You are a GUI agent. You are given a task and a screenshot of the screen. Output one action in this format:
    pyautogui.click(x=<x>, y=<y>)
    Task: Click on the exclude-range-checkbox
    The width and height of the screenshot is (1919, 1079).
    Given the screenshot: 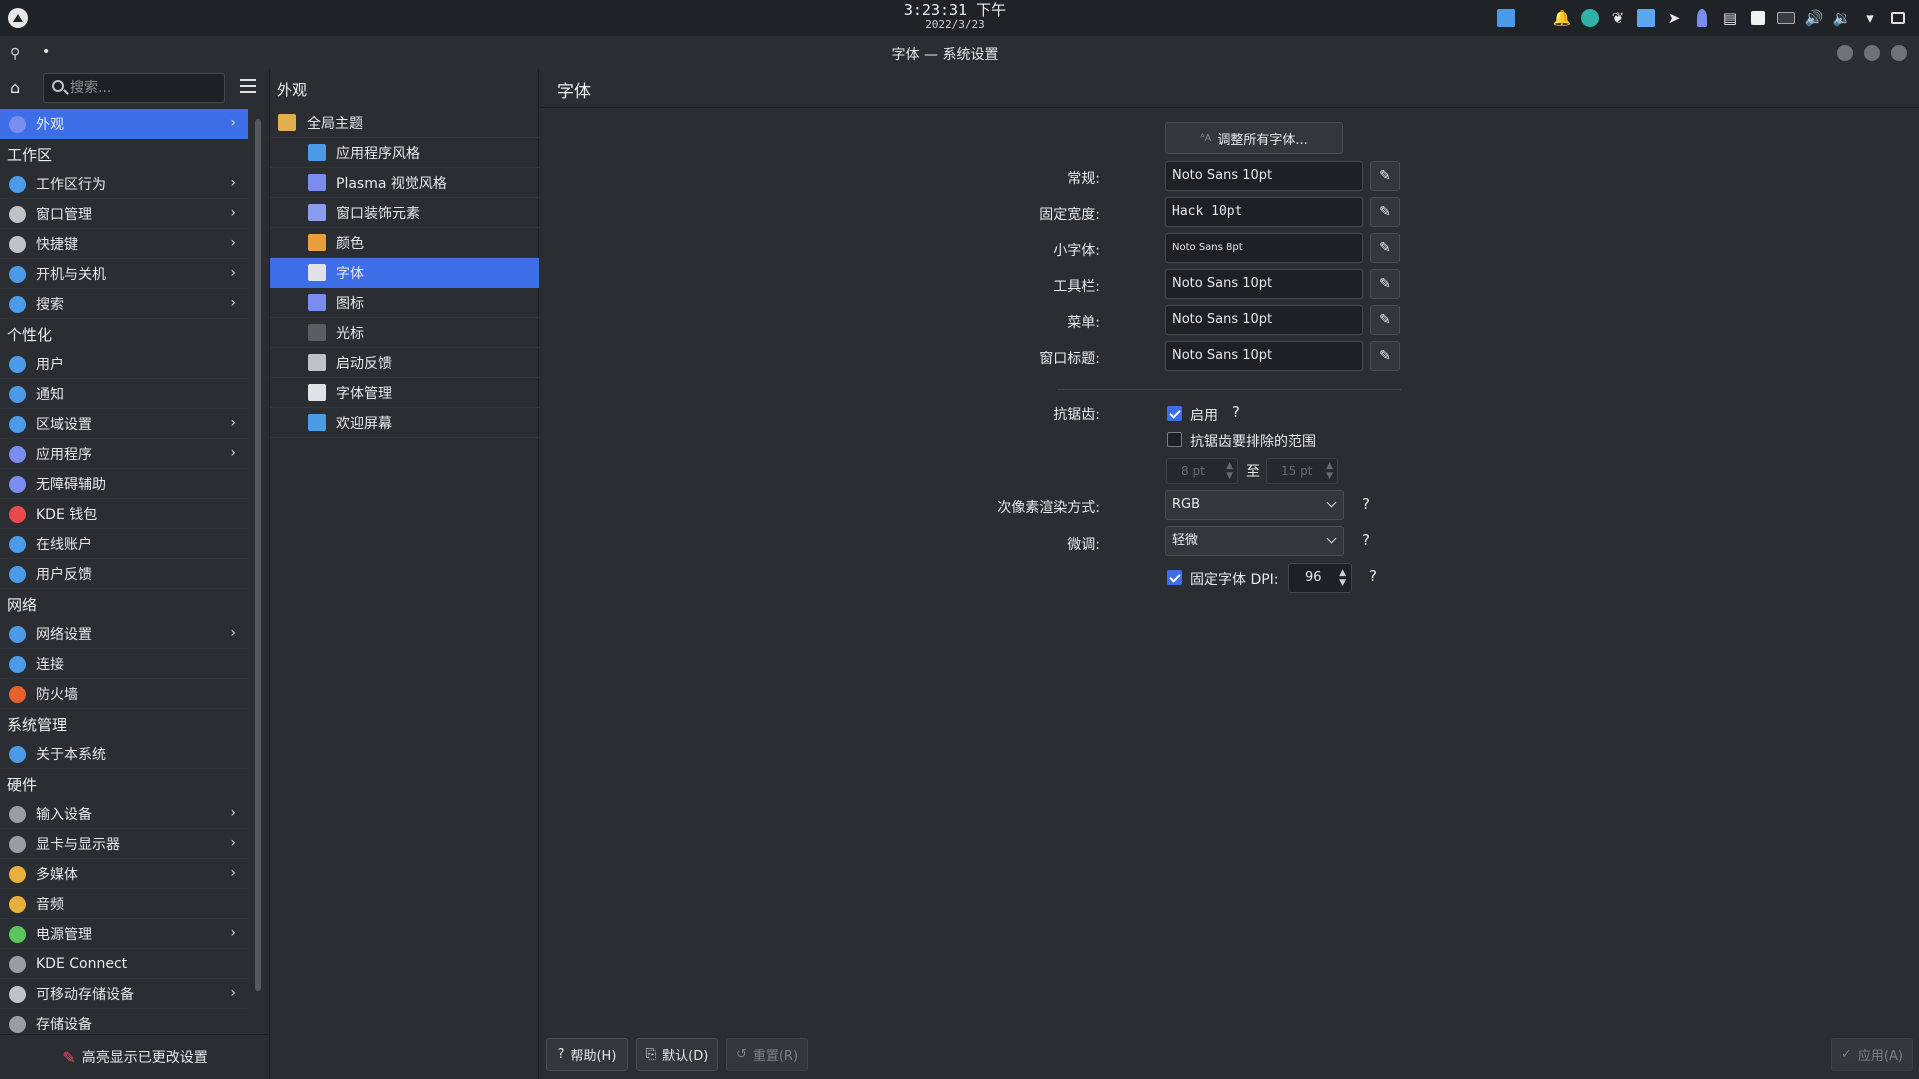 What is the action you would take?
    pyautogui.click(x=1174, y=439)
    